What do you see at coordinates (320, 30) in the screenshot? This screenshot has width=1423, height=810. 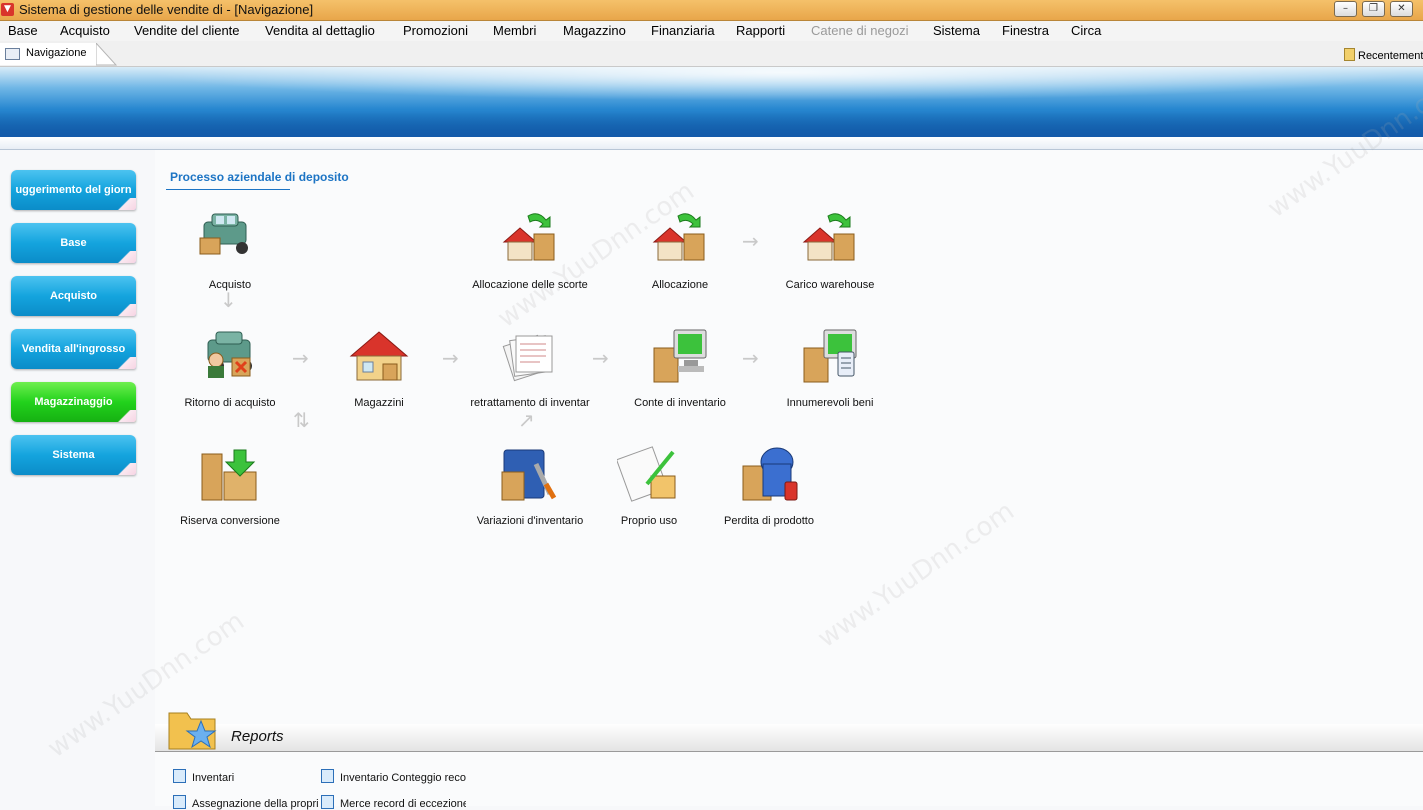 I see `menu-vendita-dettaglio: Vendita al dettaglio` at bounding box center [320, 30].